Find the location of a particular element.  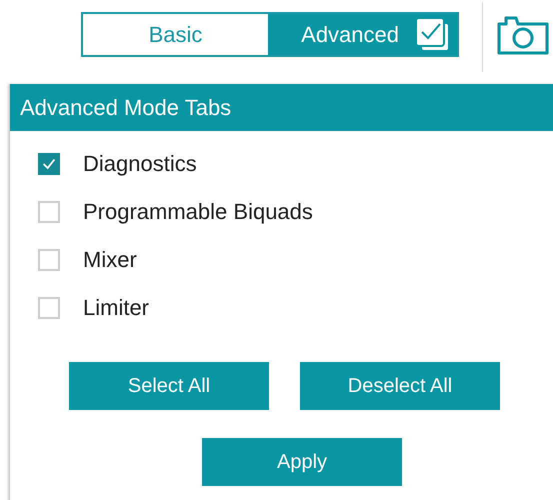

checkbox-item: Programmable Biquads is located at coordinates (295, 212).